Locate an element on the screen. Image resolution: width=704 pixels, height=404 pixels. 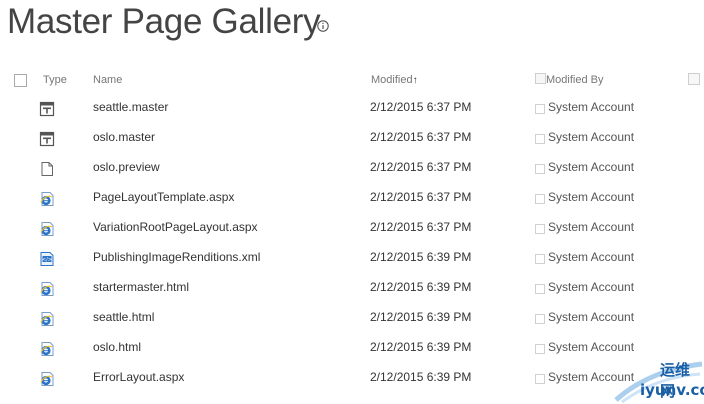
column-header-type: Type is located at coordinates (55, 80).